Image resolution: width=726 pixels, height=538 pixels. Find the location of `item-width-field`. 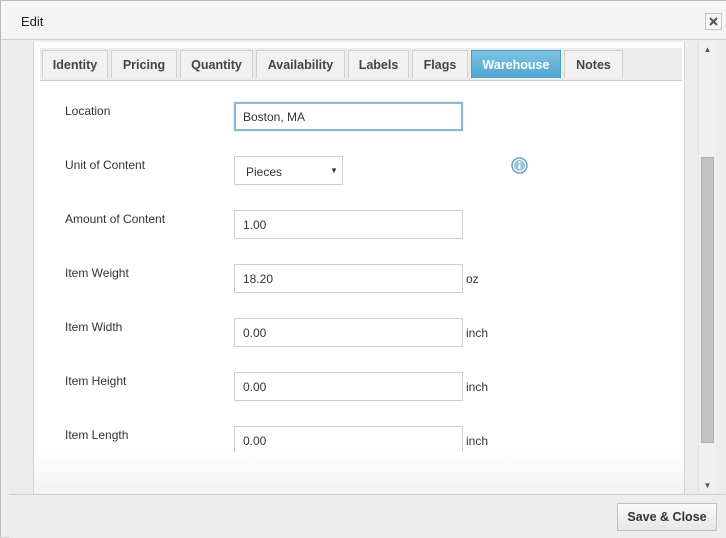

item-width-field is located at coordinates (348, 332).